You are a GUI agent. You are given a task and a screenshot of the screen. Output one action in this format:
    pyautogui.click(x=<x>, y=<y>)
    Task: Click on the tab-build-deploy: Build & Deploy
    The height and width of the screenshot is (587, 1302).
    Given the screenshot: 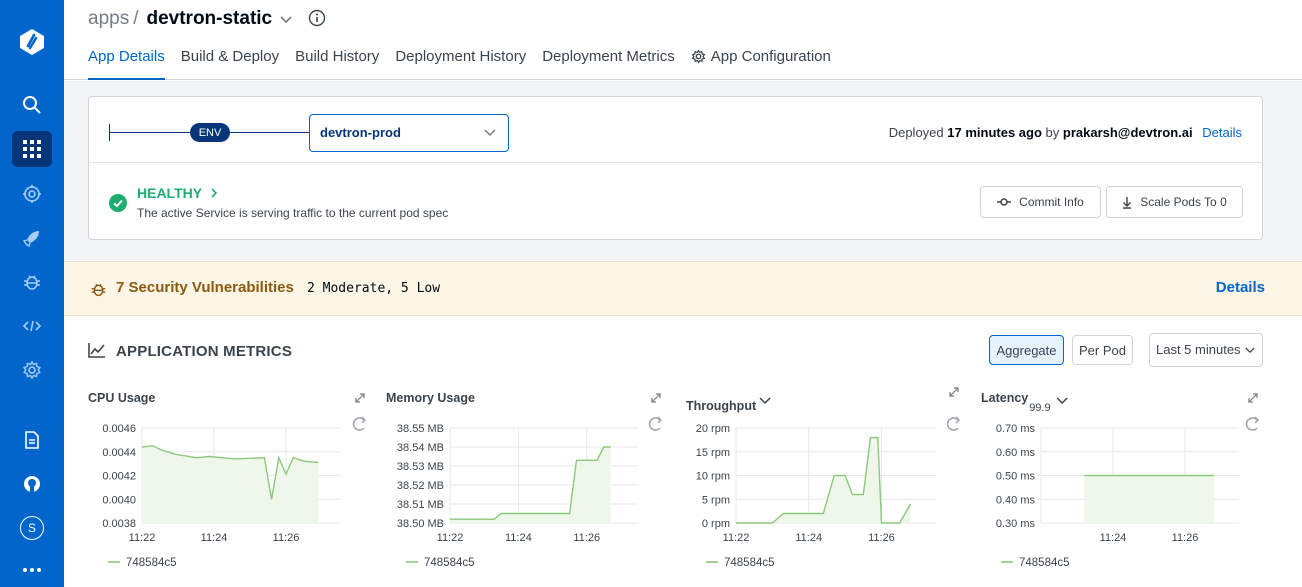 What is the action you would take?
    pyautogui.click(x=230, y=64)
    